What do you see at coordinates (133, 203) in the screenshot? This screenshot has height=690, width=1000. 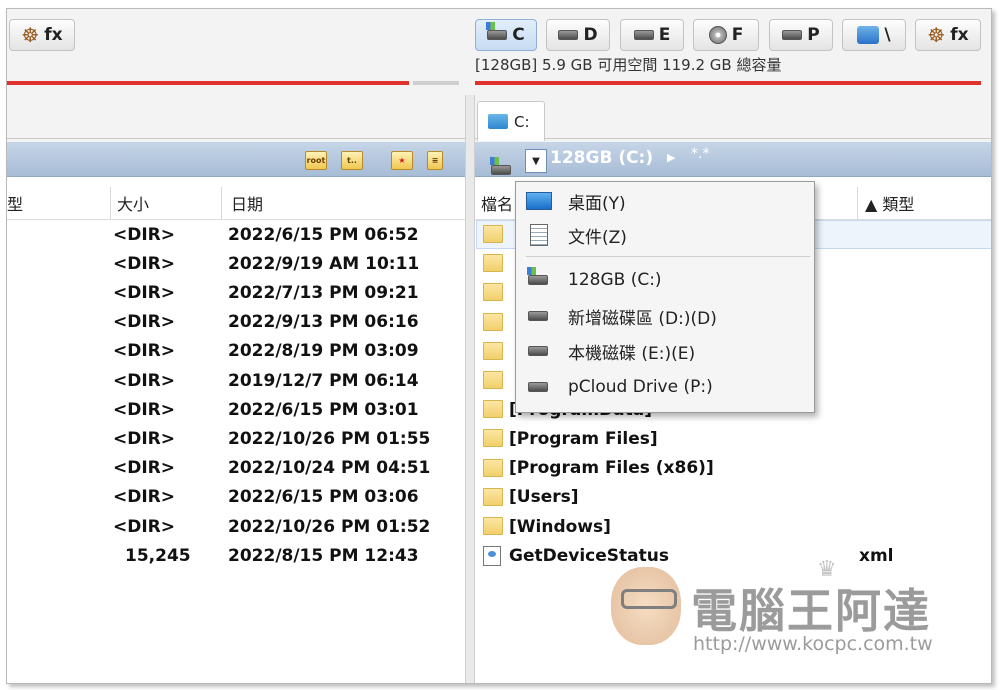 I see `left-col-size: 大小` at bounding box center [133, 203].